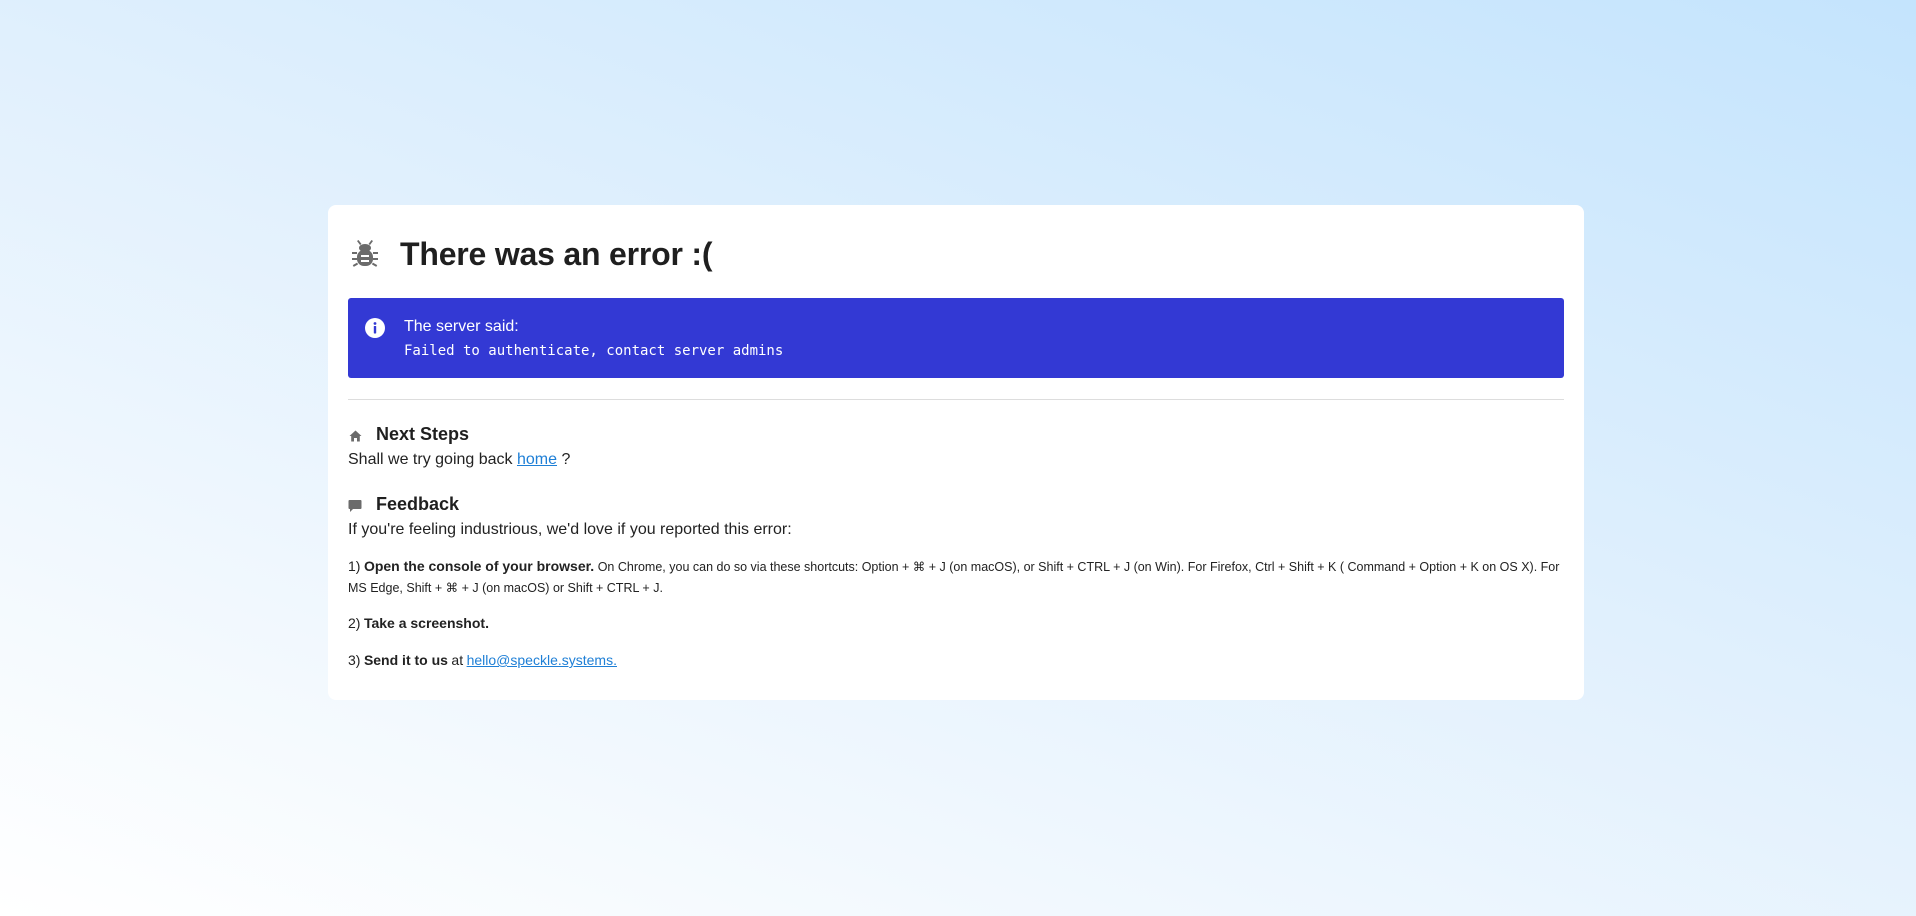  I want to click on step-title: Open the console of your browser., so click(479, 566).